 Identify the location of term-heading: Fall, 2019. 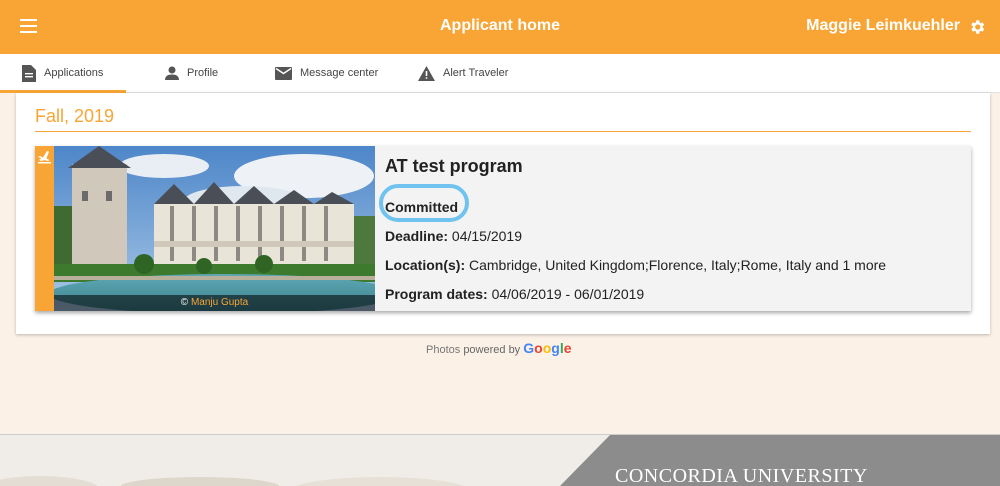
(75, 116).